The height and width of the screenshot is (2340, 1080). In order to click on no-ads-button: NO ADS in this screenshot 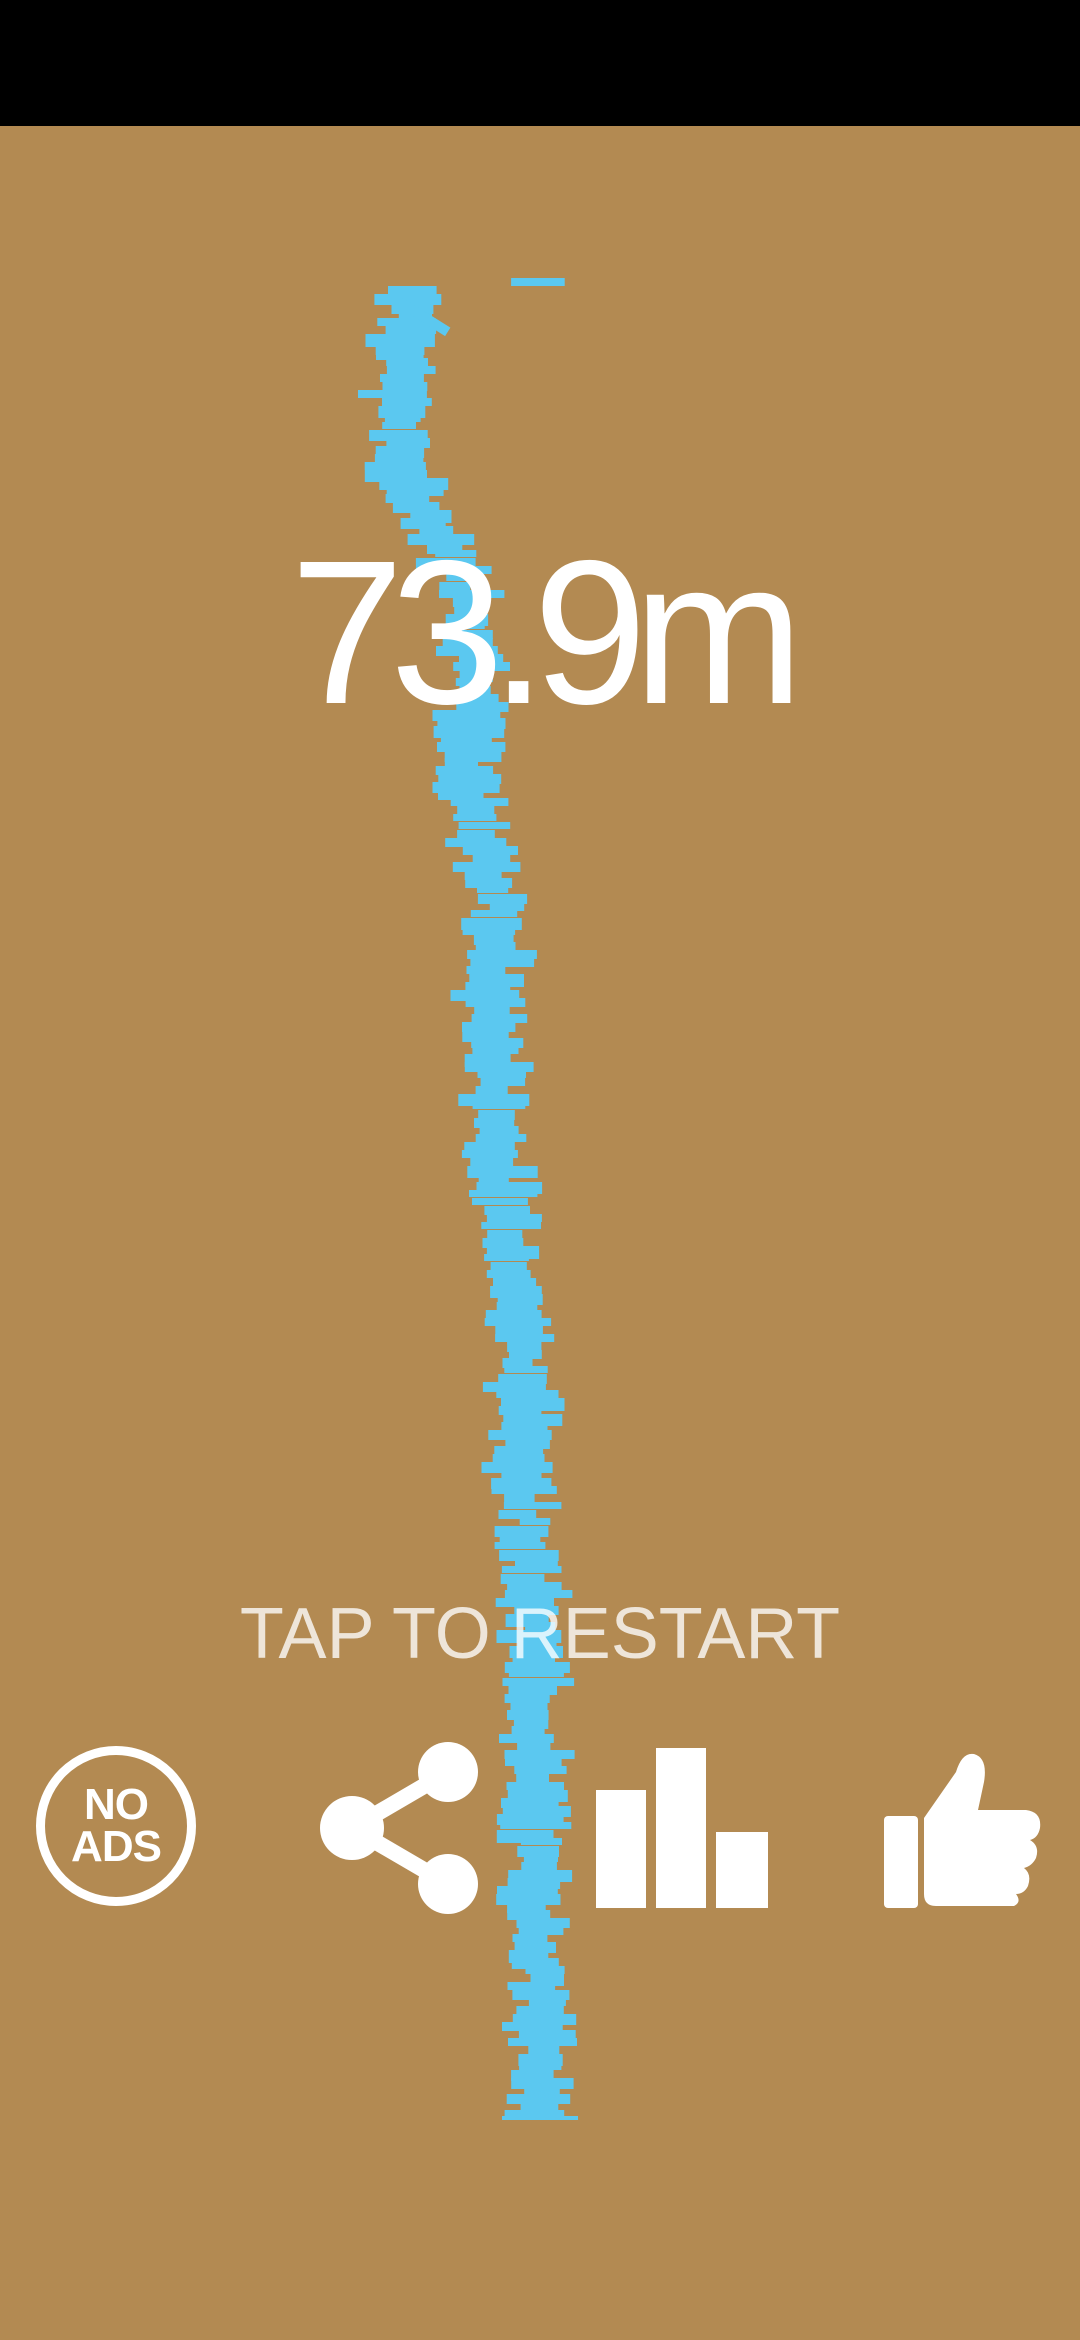, I will do `click(116, 1826)`.